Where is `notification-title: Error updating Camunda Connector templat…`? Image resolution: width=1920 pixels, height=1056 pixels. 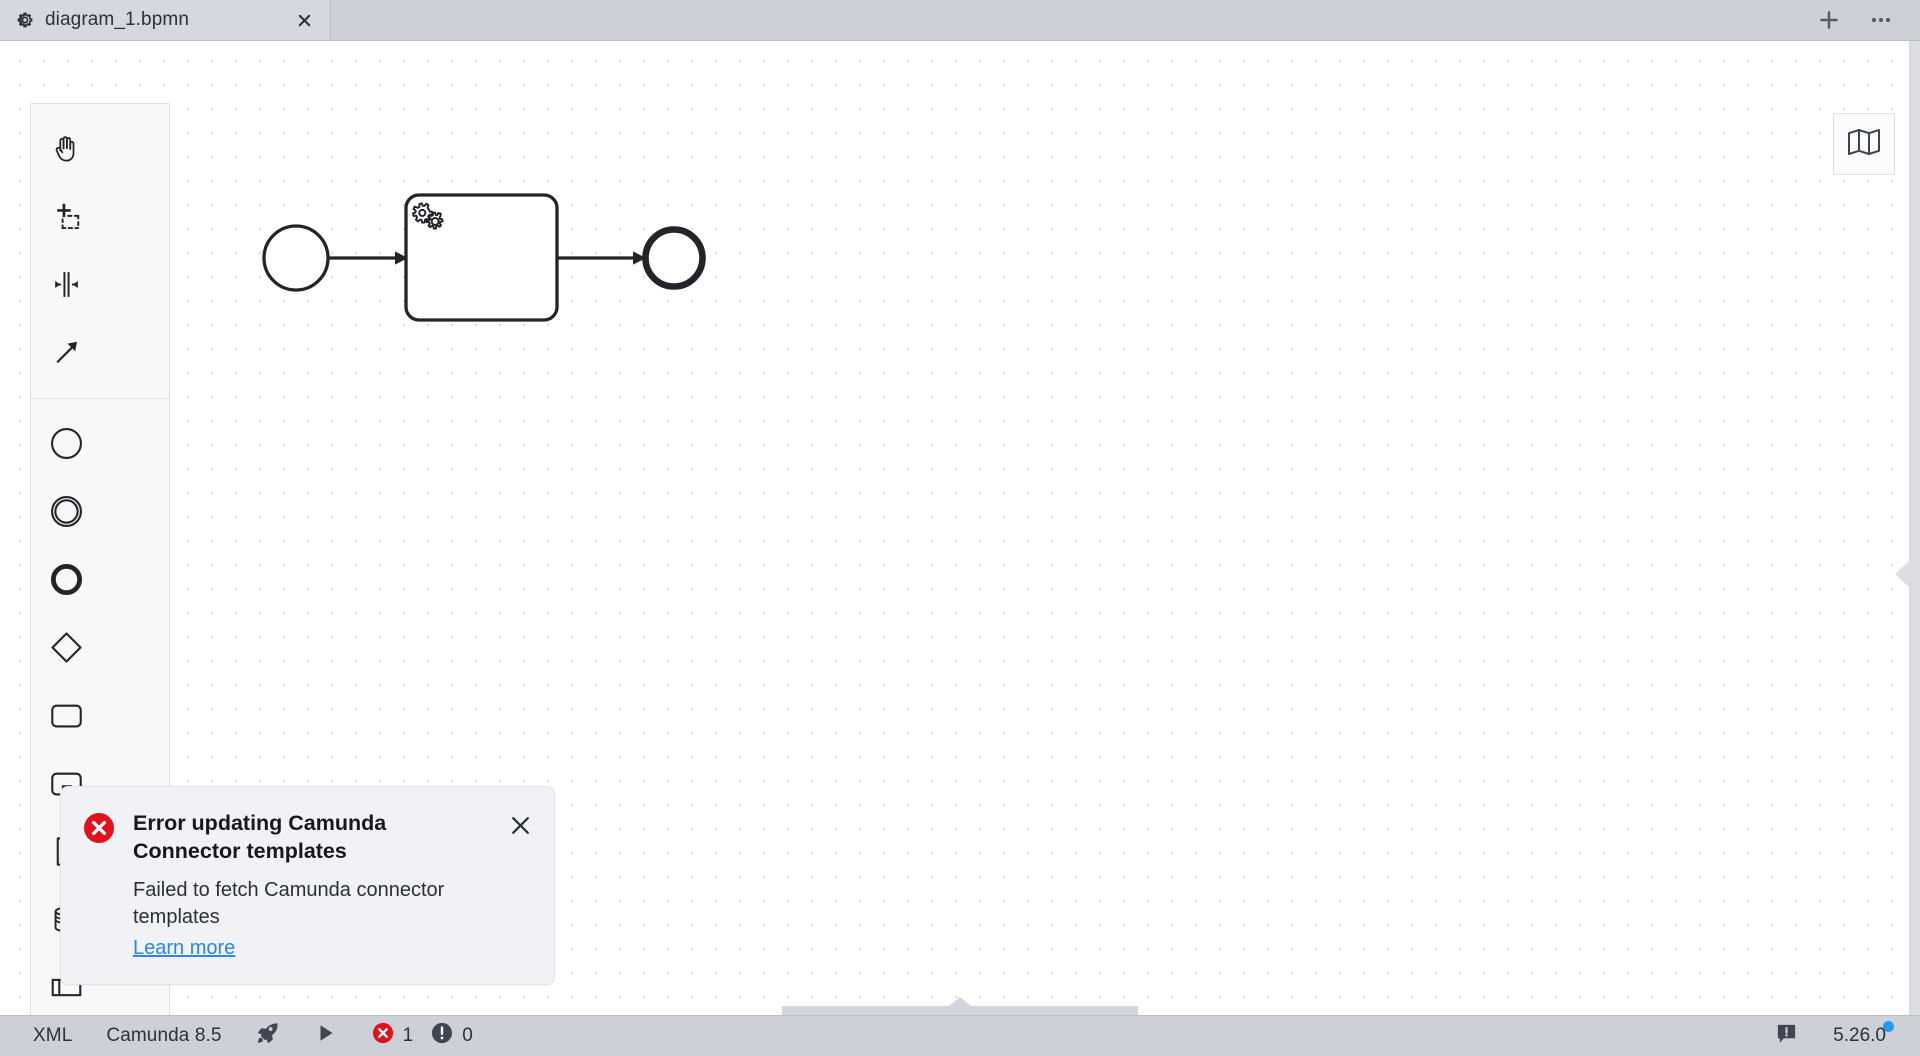 notification-title: Error updating Camunda Connector templat… is located at coordinates (260, 837).